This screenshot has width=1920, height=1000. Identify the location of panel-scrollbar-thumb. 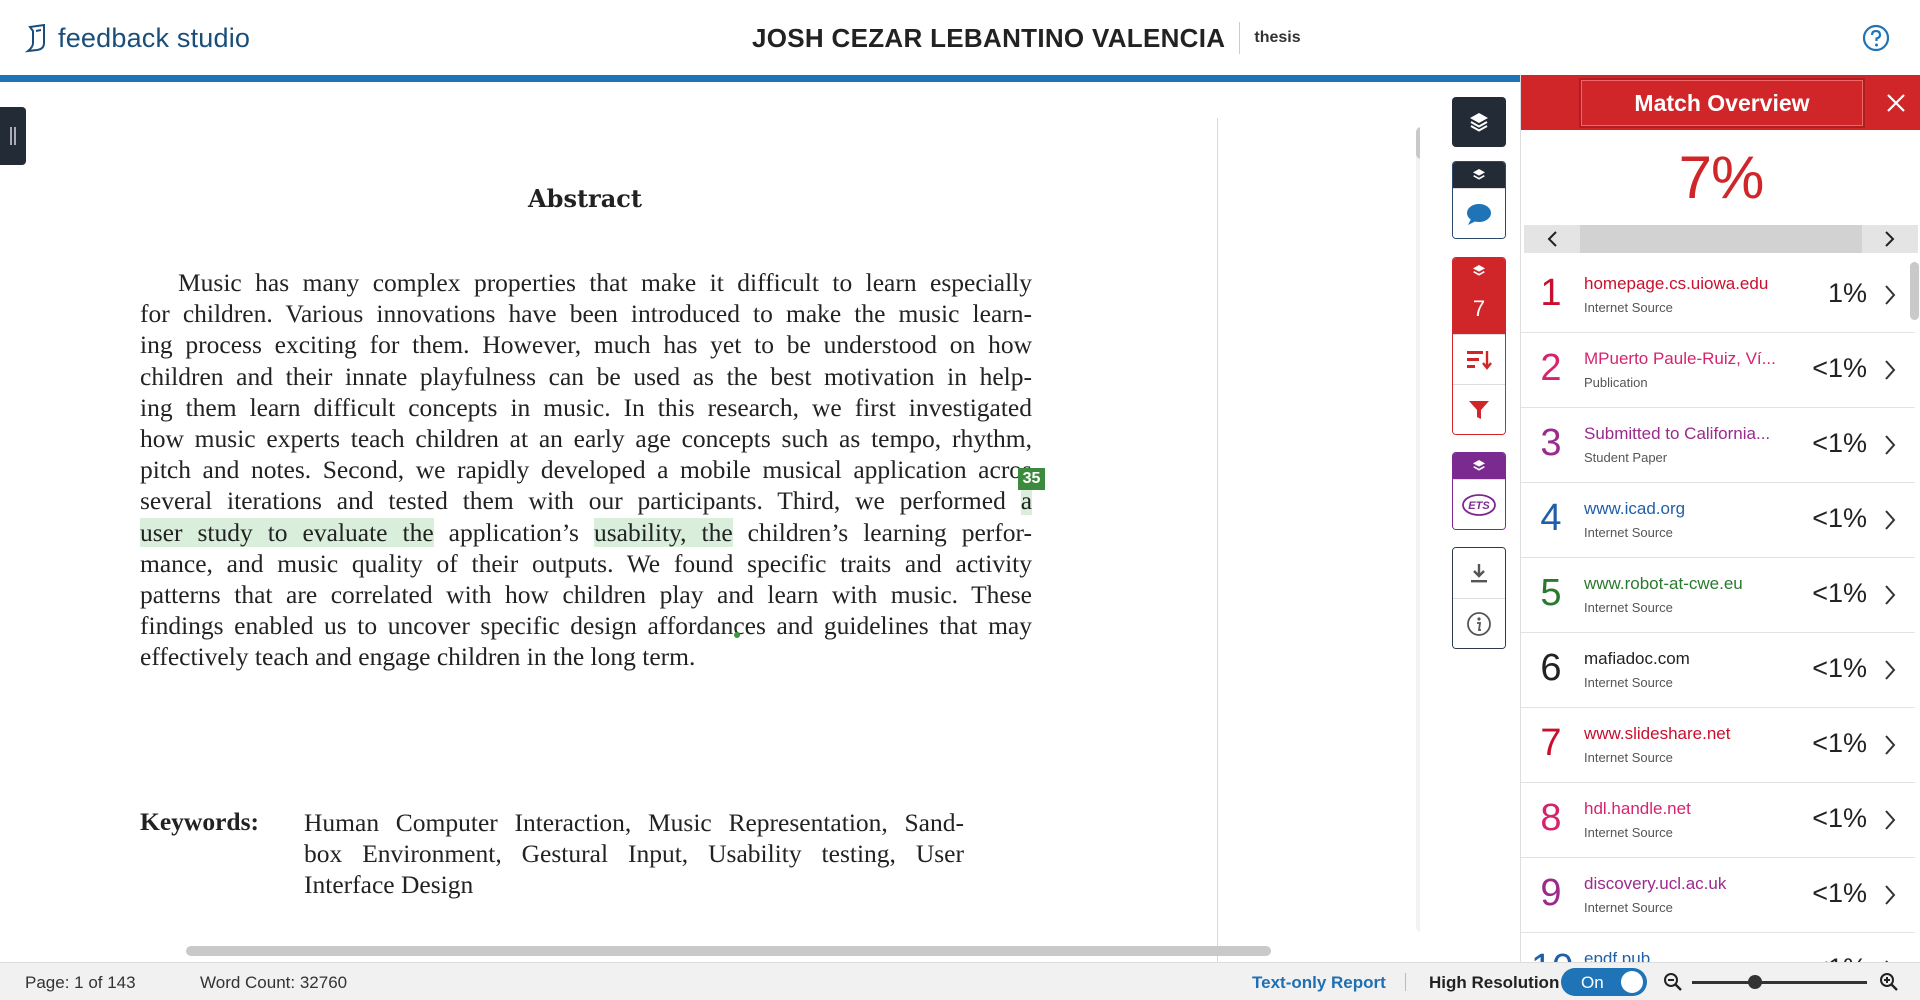
(1914, 291).